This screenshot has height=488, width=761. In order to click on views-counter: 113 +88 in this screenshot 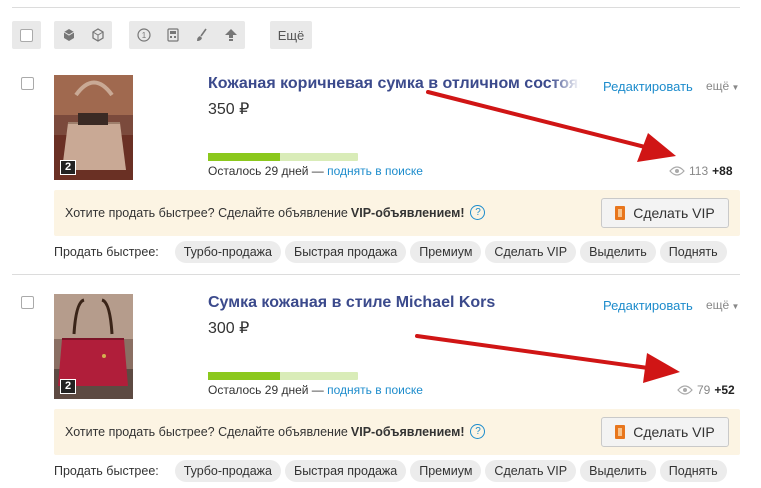, I will do `click(701, 171)`.